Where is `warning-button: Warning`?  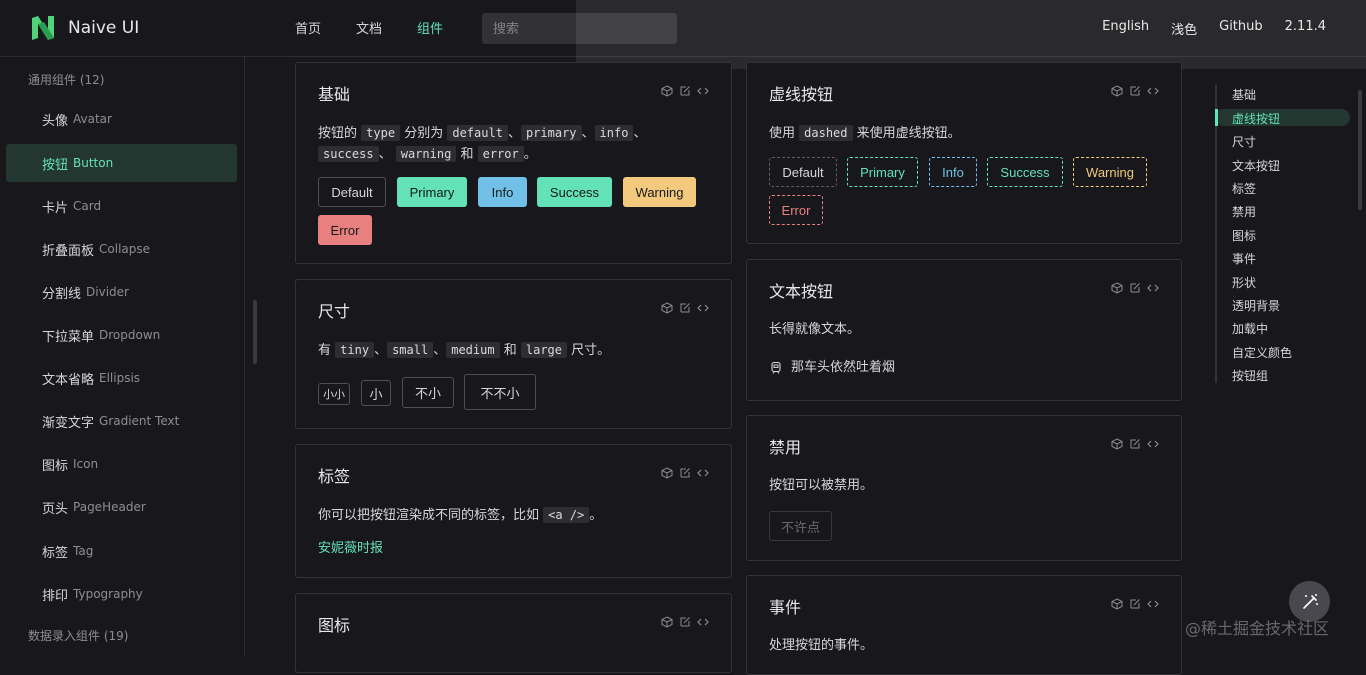
warning-button: Warning is located at coordinates (659, 192).